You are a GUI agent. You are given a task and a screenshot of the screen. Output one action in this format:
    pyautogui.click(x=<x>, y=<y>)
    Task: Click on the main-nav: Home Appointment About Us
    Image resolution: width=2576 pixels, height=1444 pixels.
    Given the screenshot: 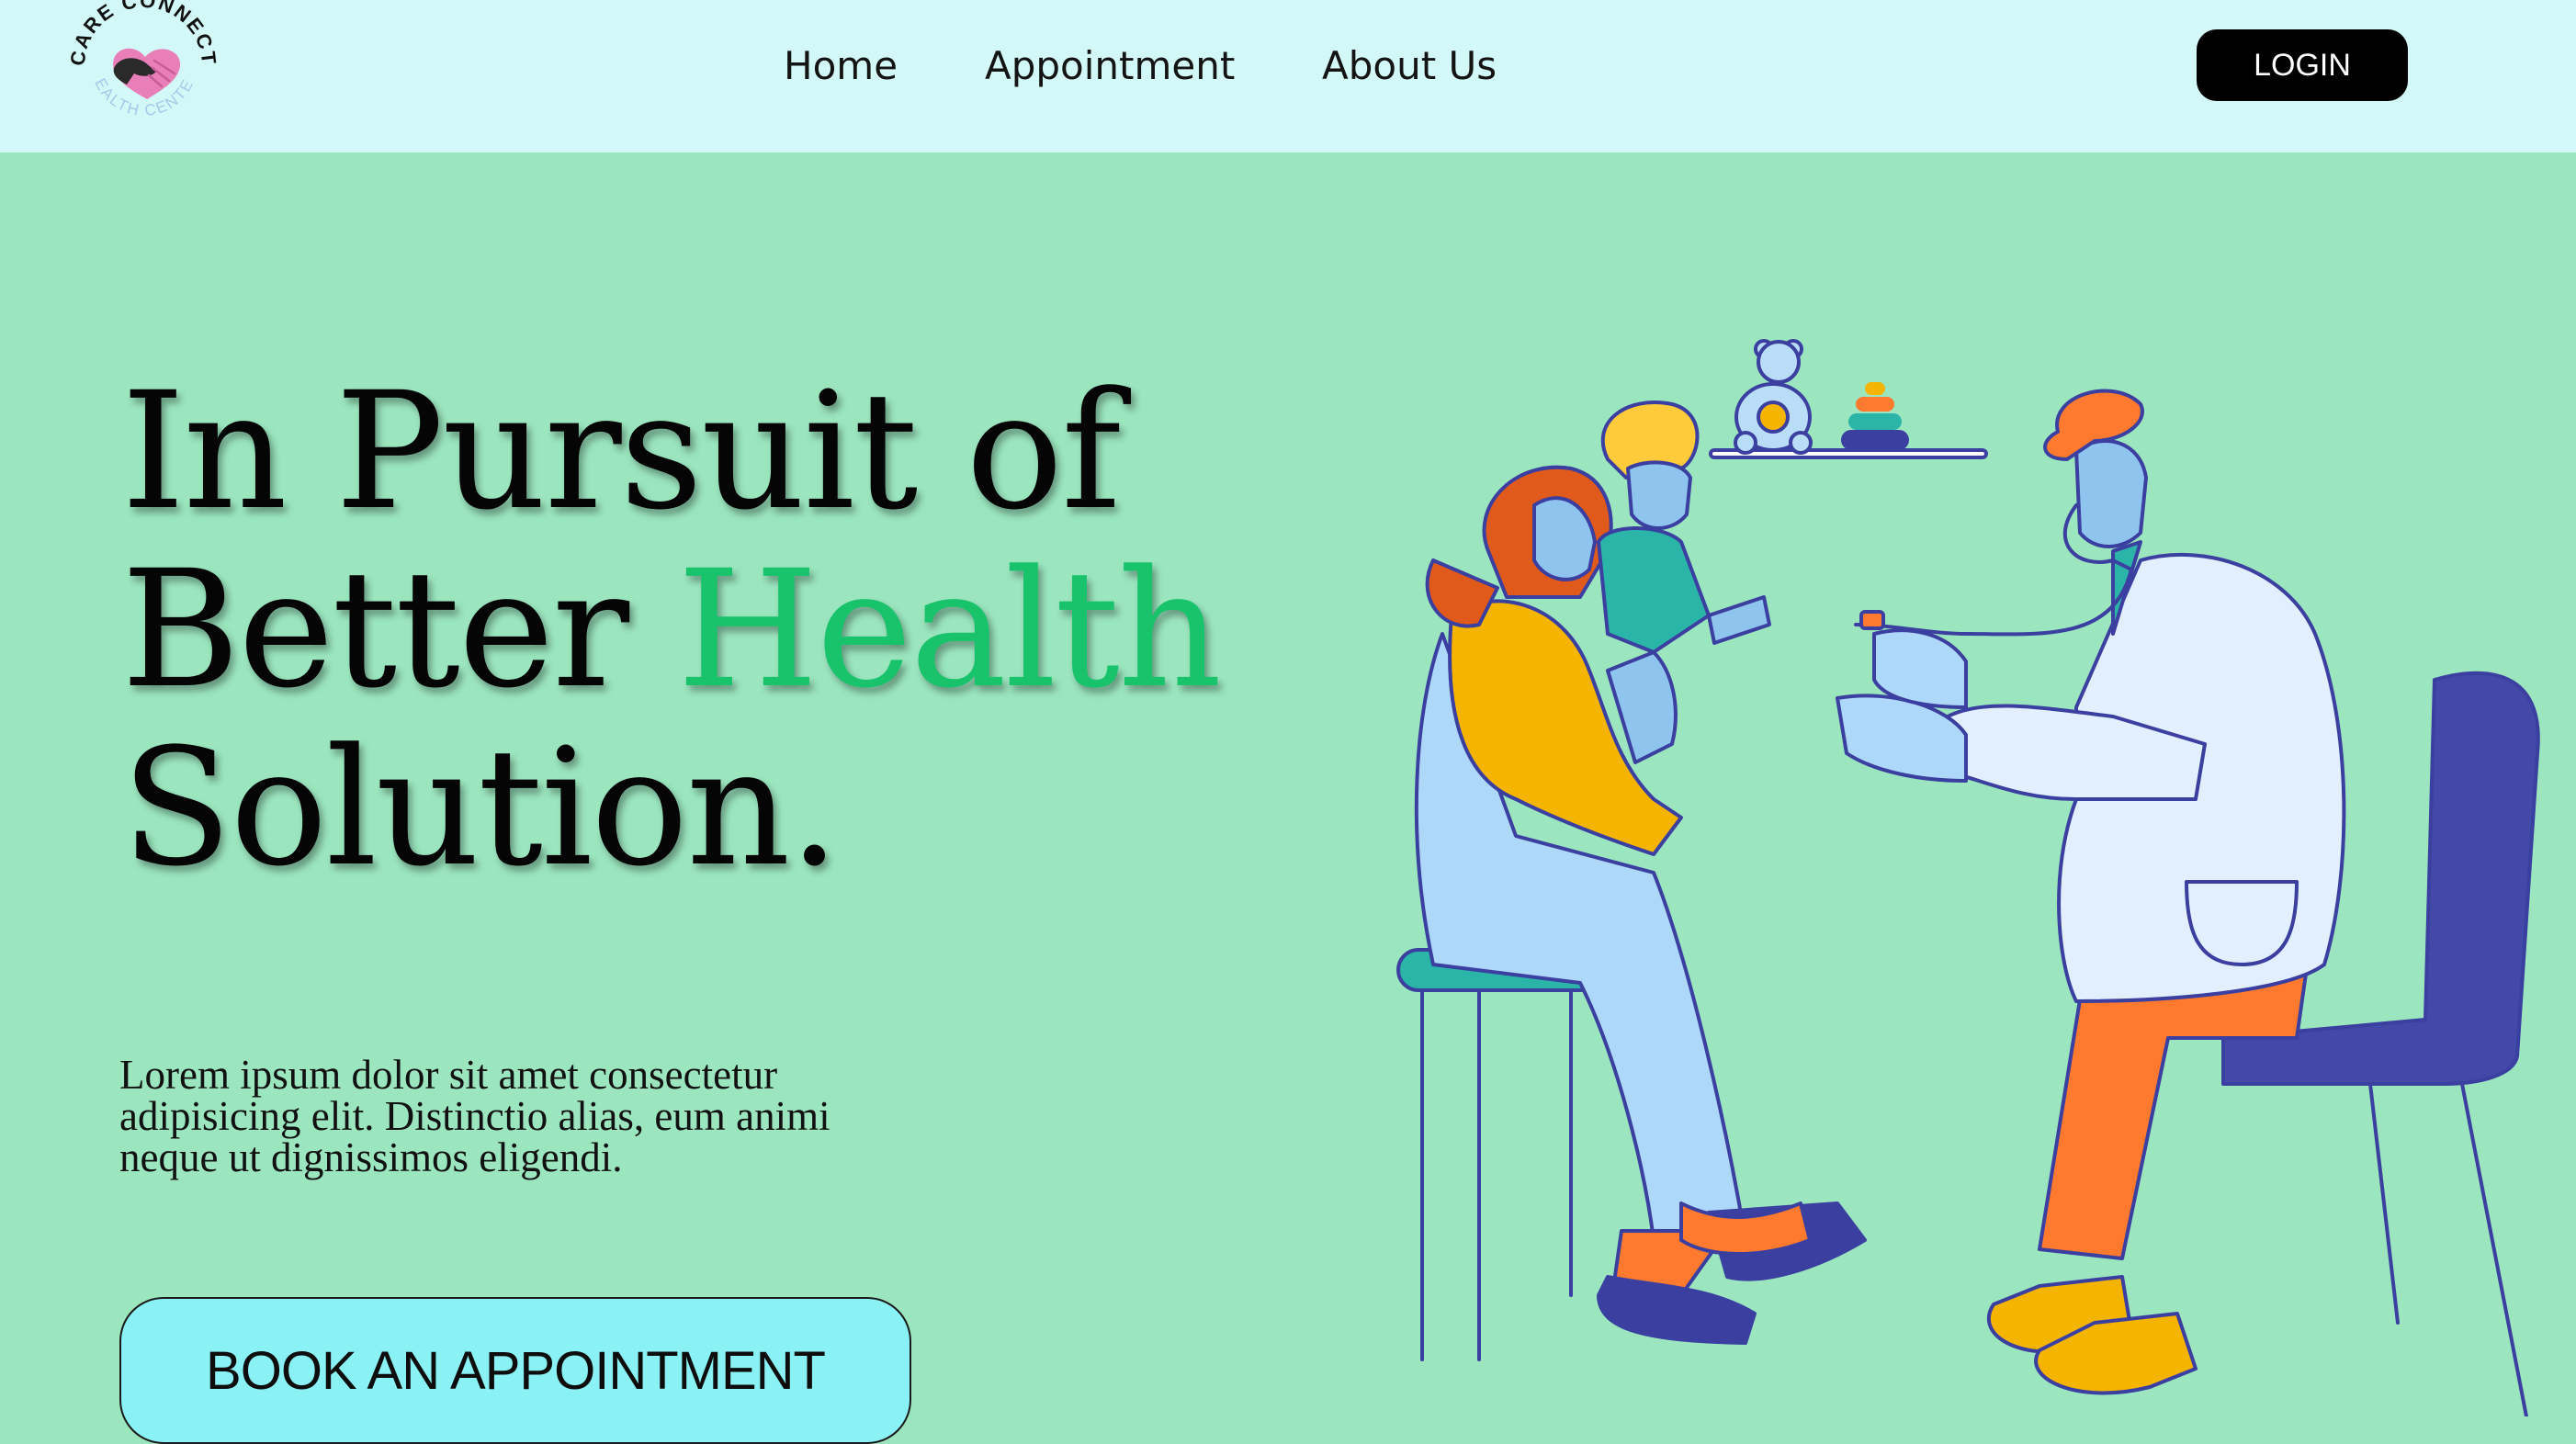 What is the action you would take?
    pyautogui.click(x=1288, y=66)
    